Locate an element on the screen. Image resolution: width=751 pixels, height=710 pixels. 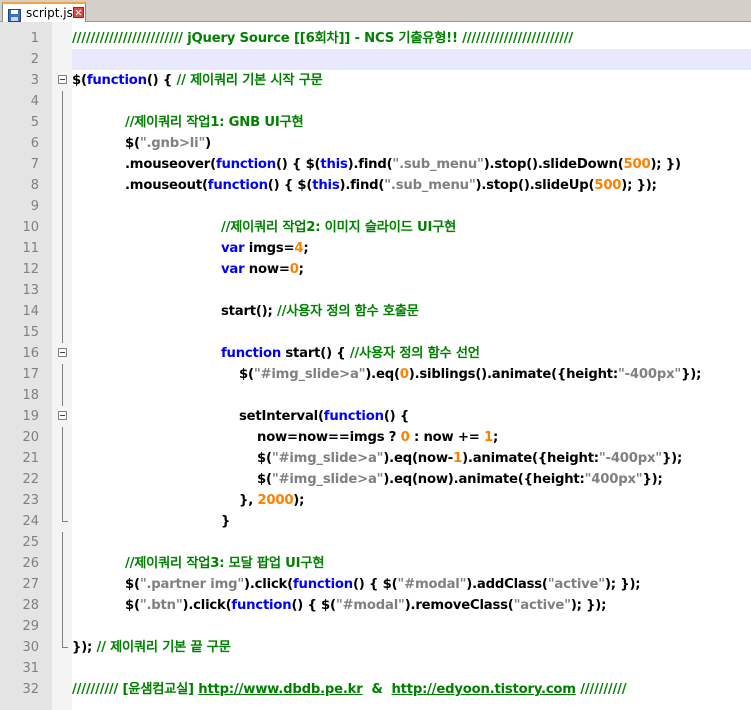
line-number: 6 is located at coordinates (34, 143).